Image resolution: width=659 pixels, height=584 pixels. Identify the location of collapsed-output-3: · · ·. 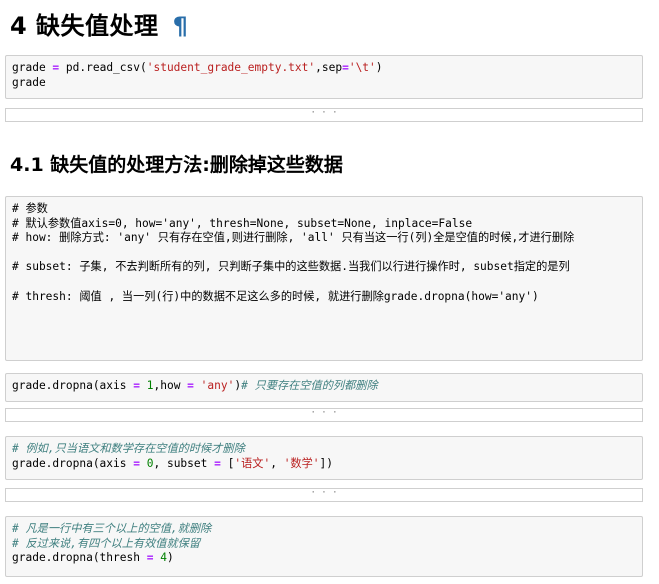
(324, 495).